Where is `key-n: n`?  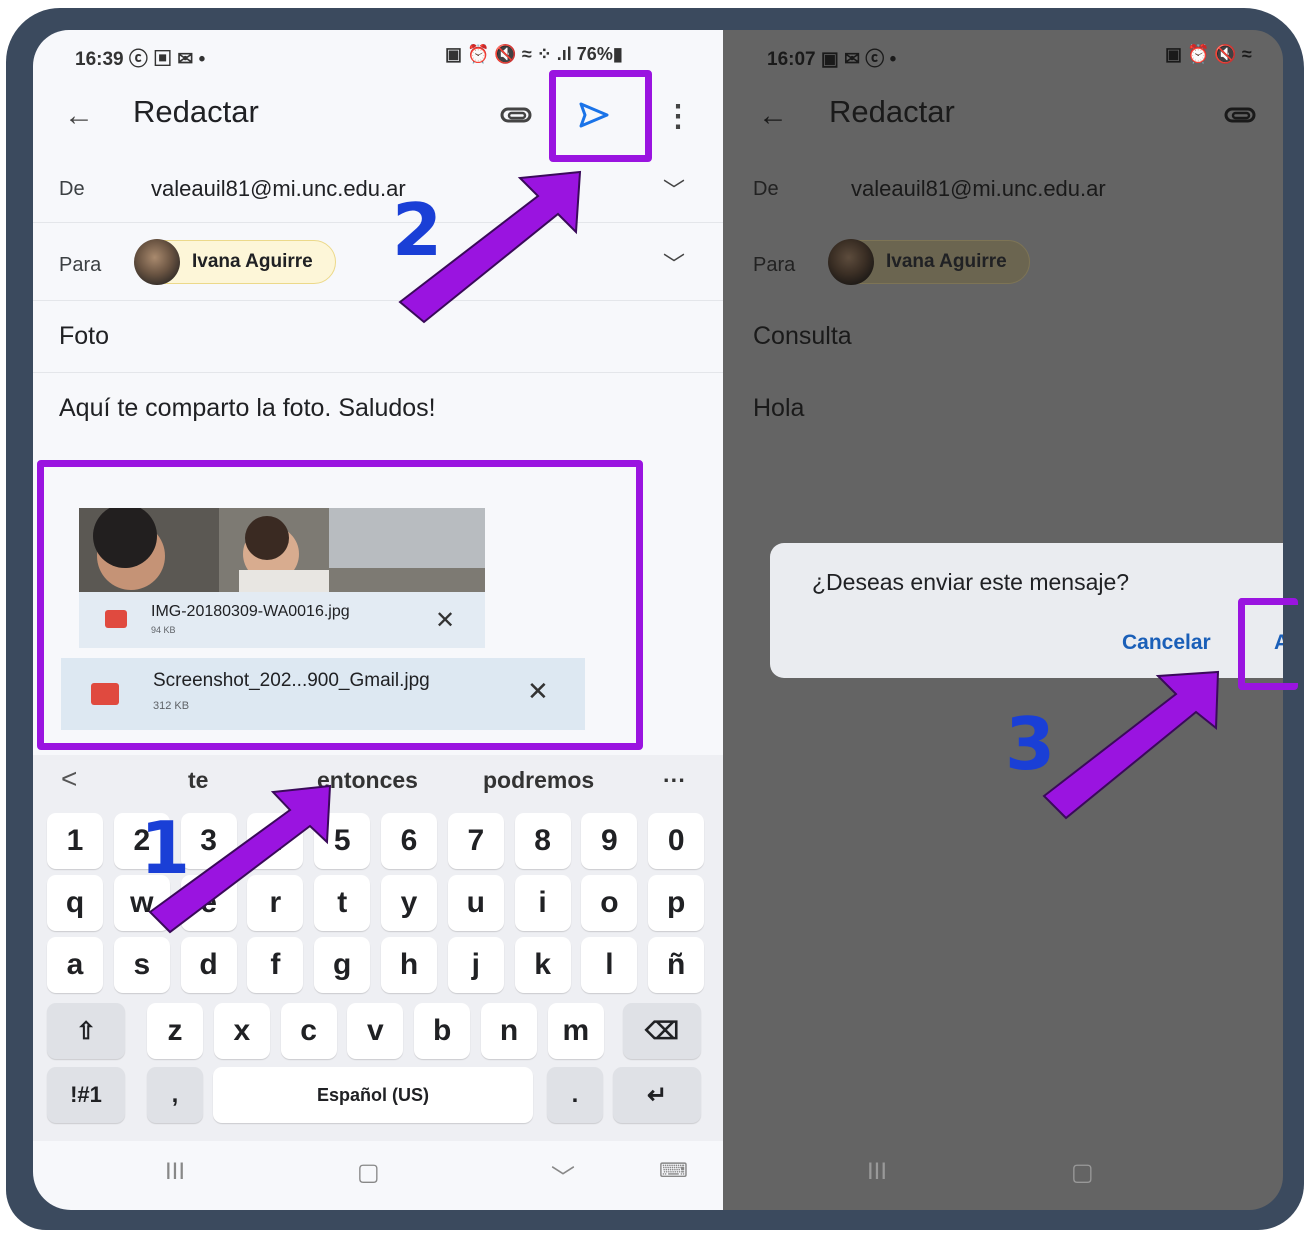
key-n: n is located at coordinates (509, 1031).